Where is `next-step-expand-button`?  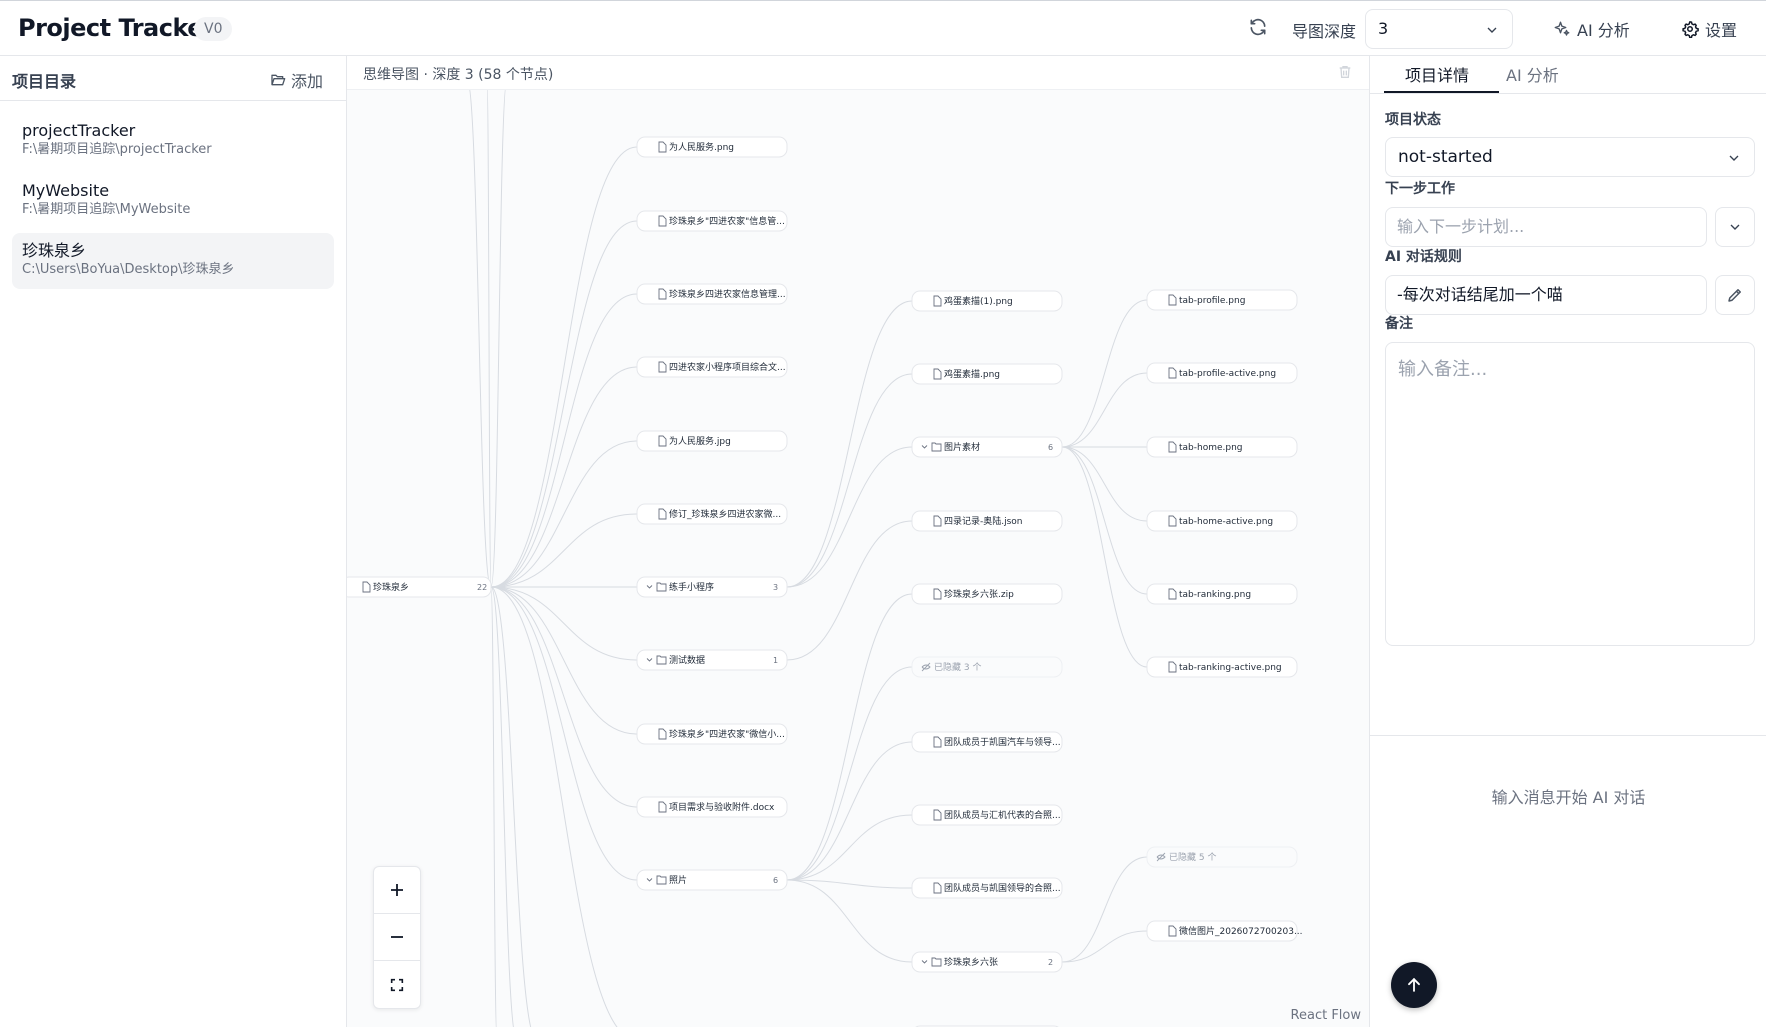
next-step-expand-button is located at coordinates (1735, 227).